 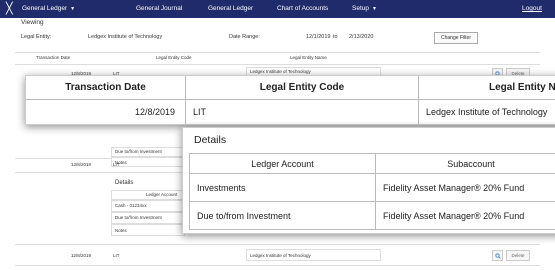 What do you see at coordinates (302, 9) in the screenshot?
I see `nav-chart-of-accounts: Chart of Accounts` at bounding box center [302, 9].